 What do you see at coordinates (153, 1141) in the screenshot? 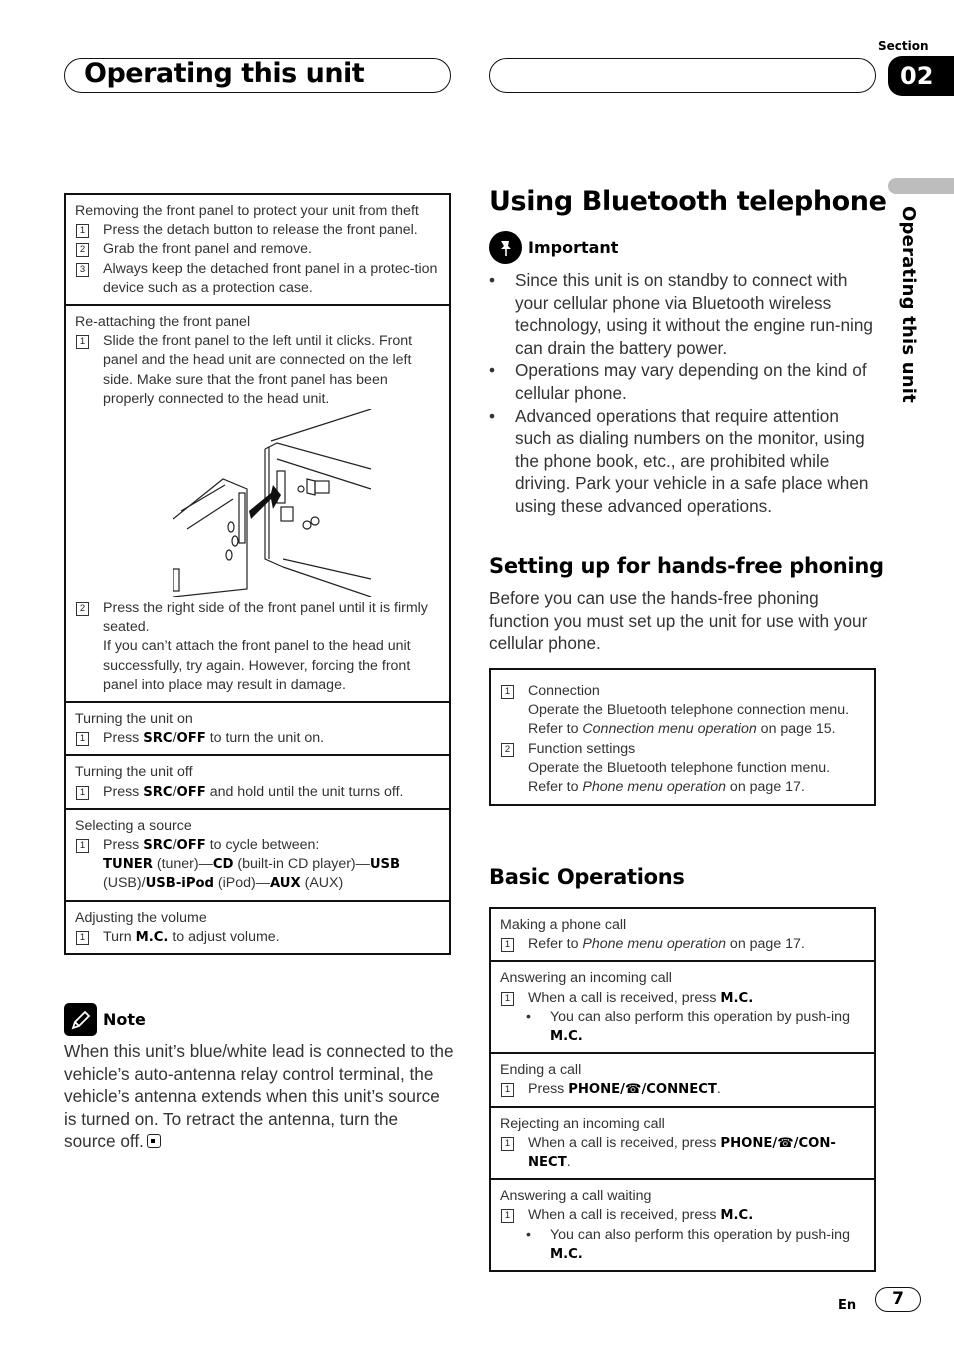
I see `end-of-section-icon` at bounding box center [153, 1141].